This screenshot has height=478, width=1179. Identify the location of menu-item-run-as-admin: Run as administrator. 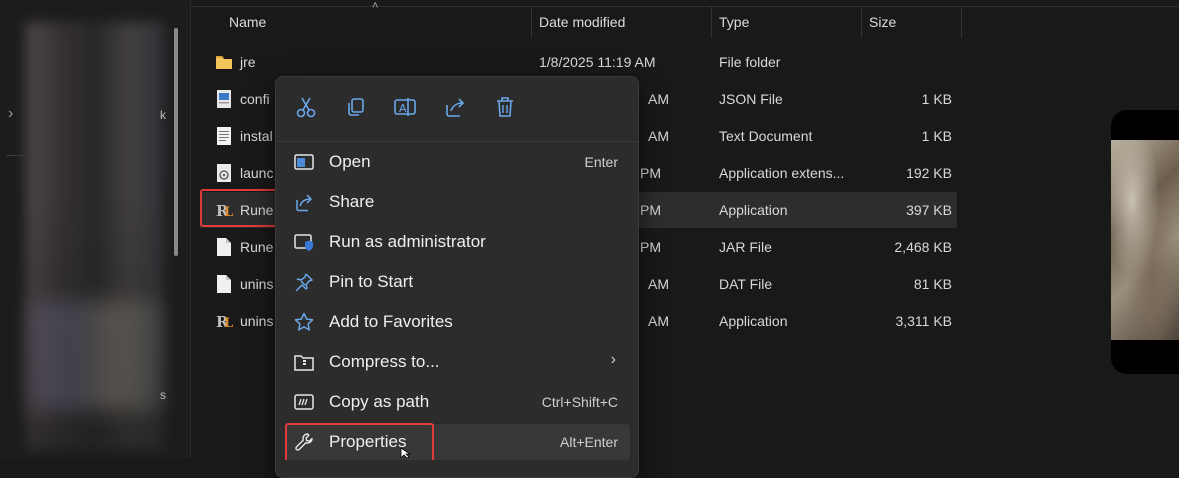
(458, 242).